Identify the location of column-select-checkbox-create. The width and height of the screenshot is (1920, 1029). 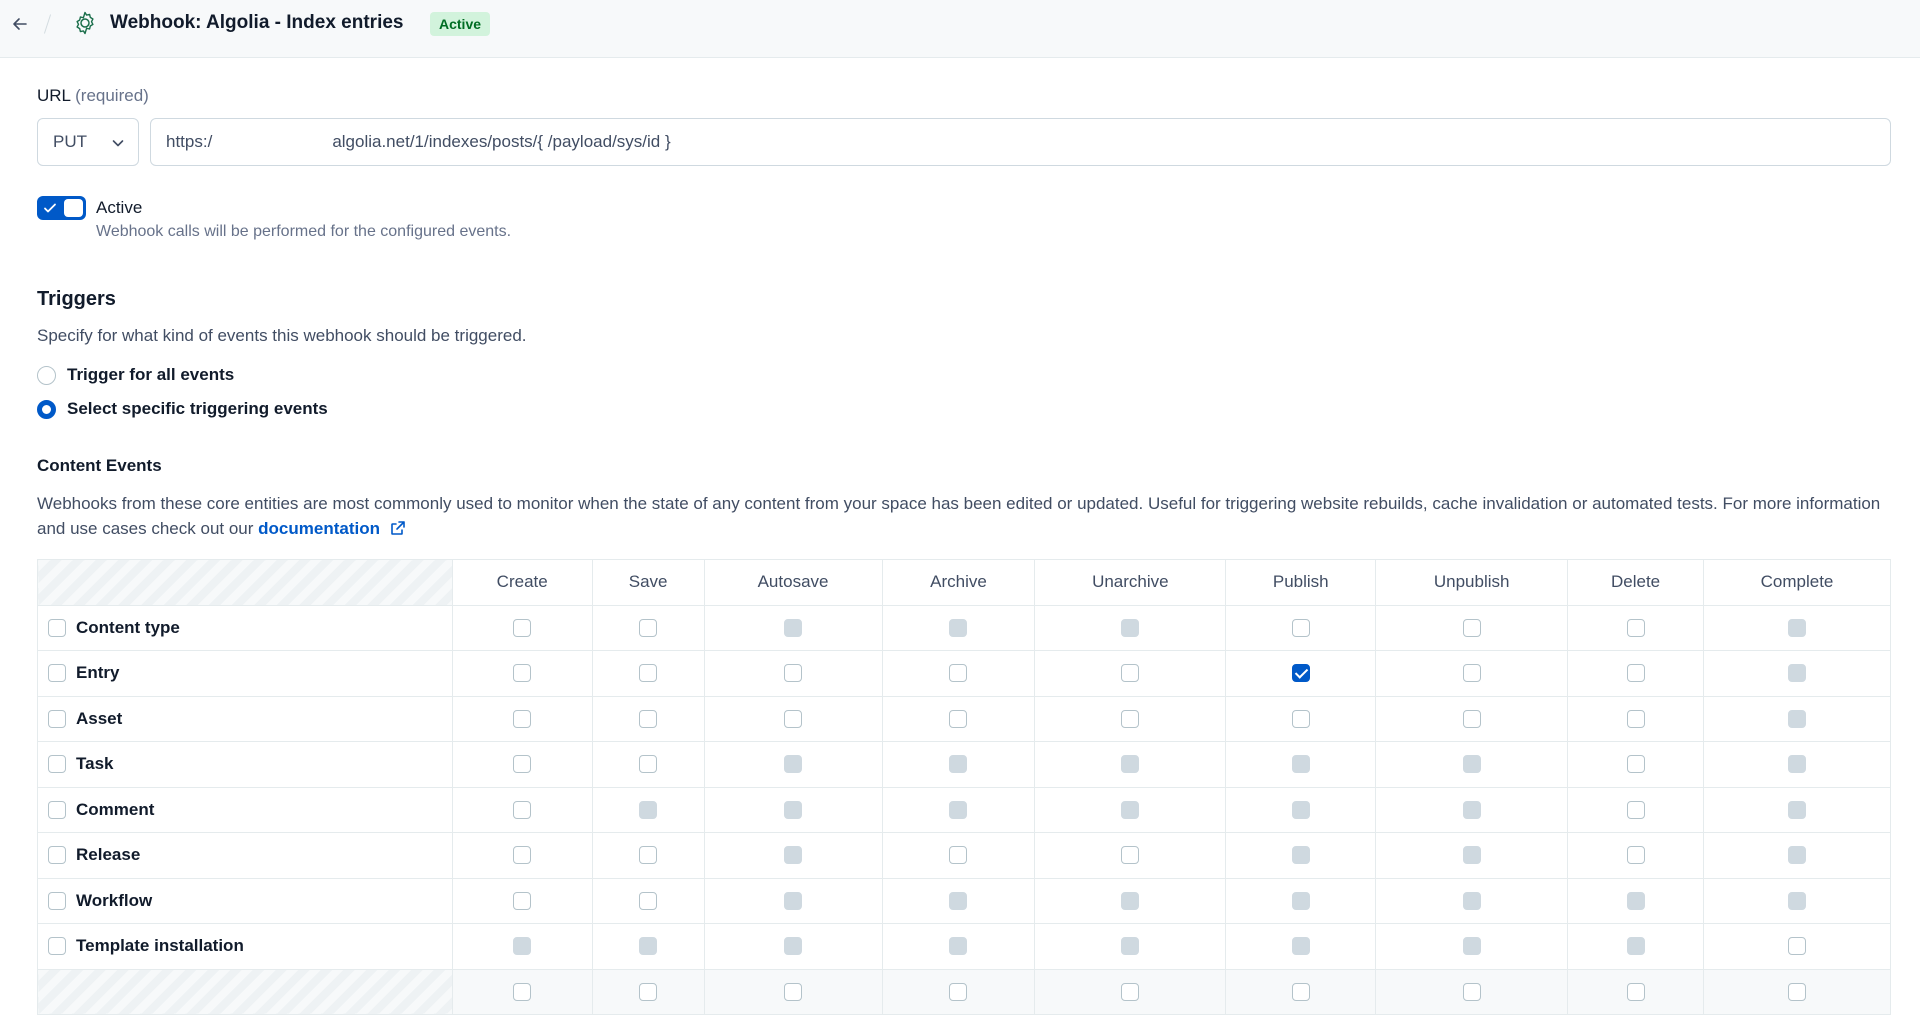
(522, 991).